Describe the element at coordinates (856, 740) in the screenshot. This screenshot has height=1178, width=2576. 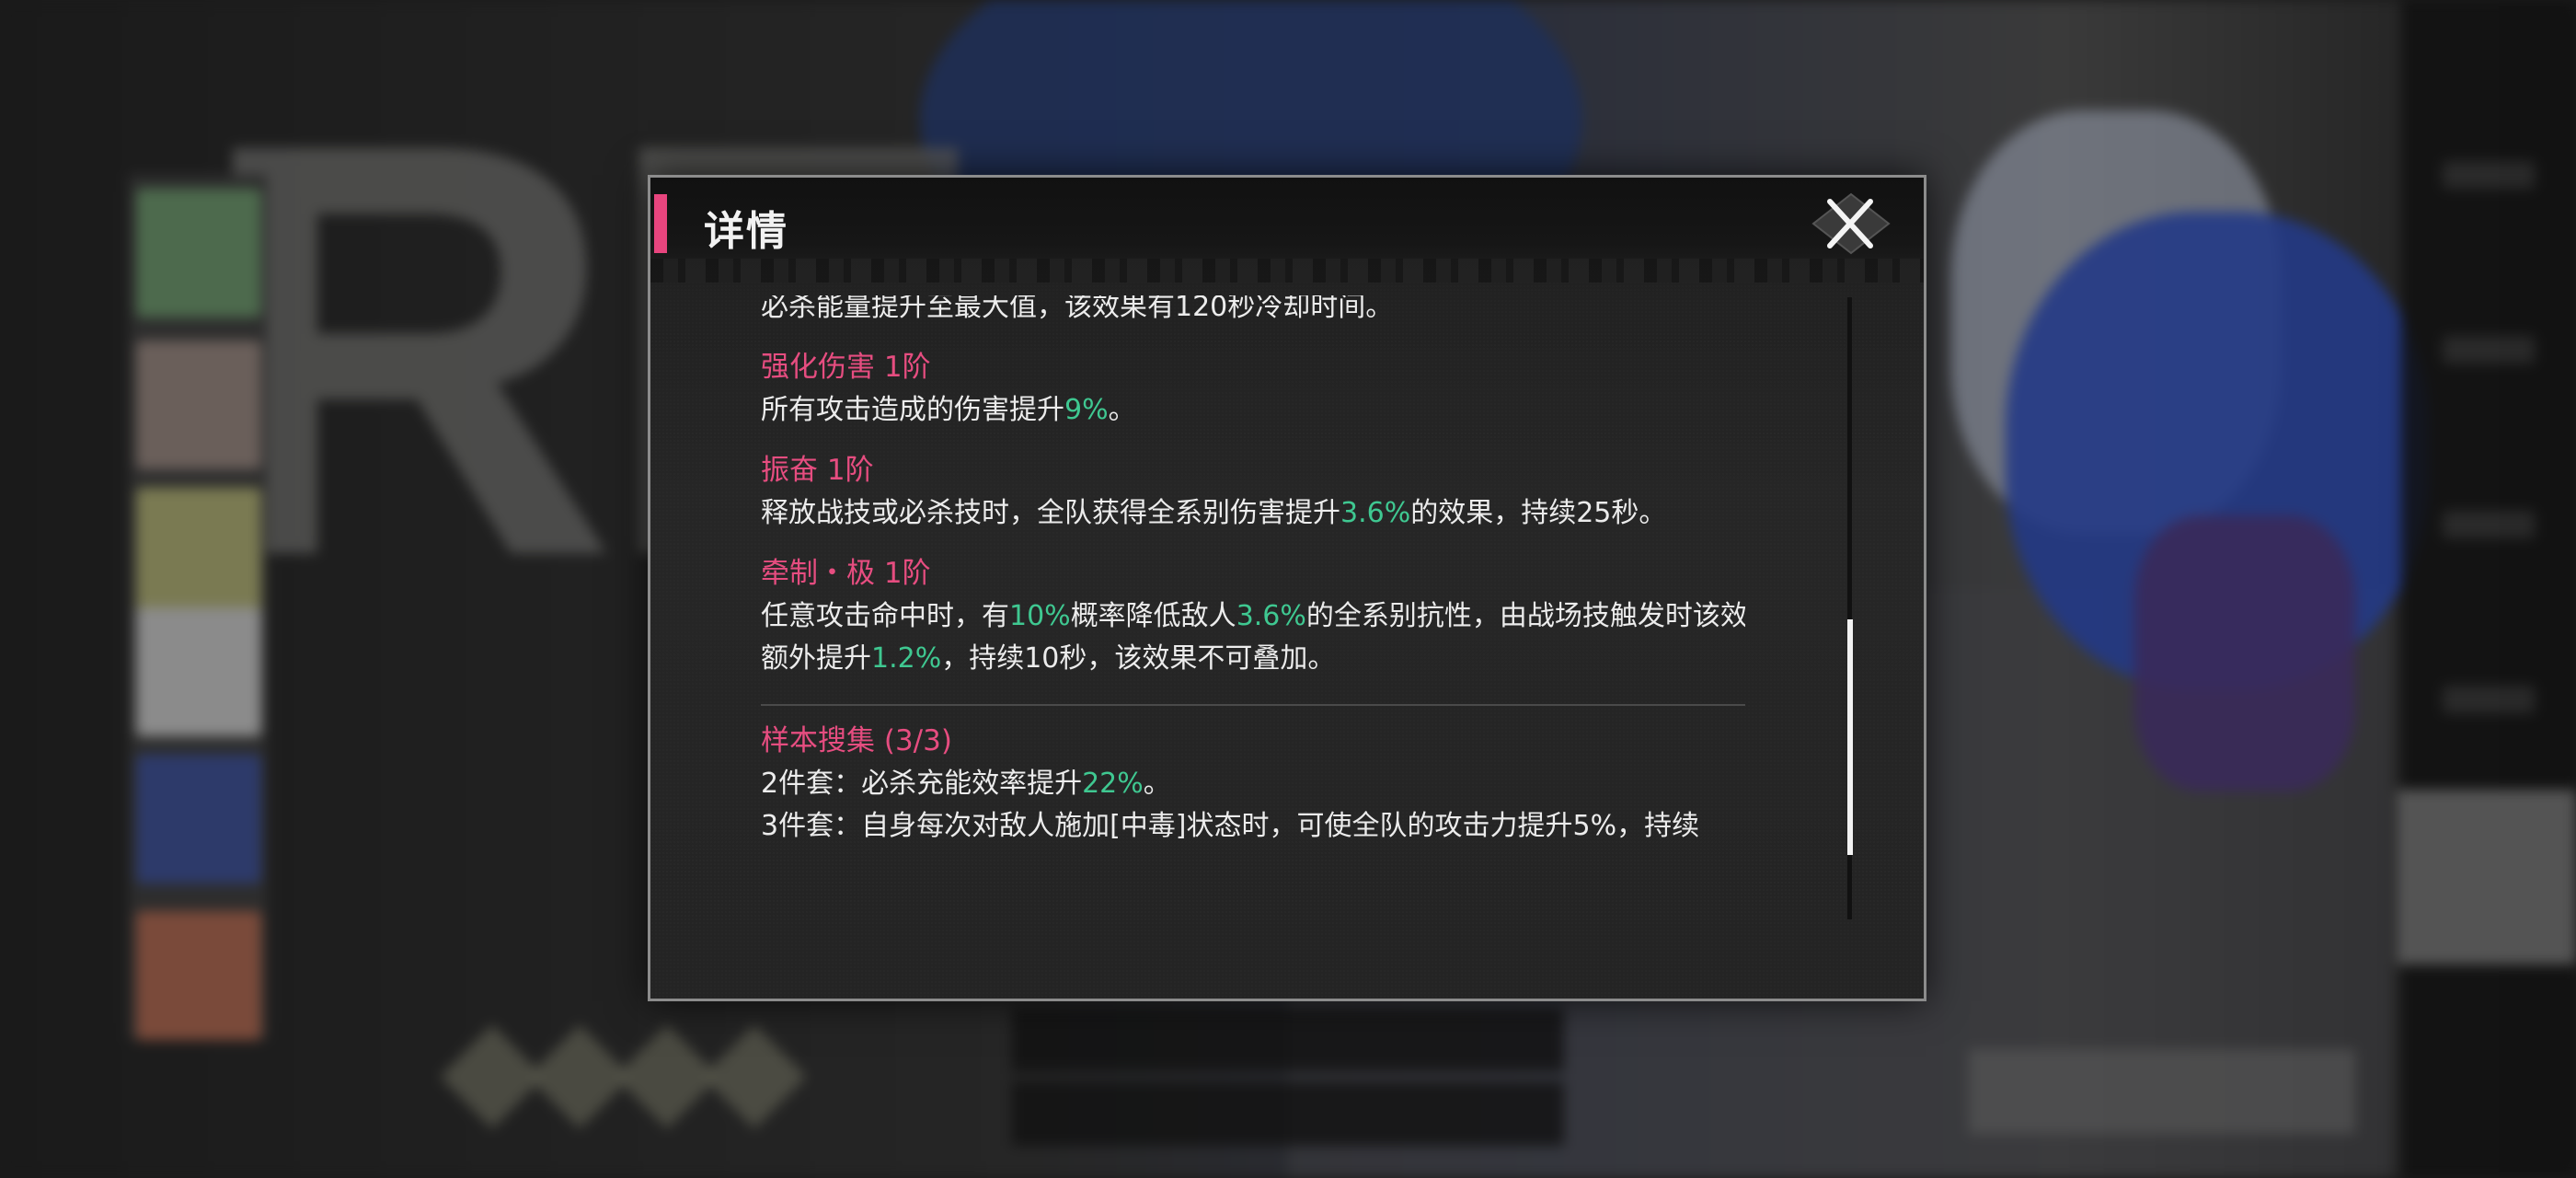
I see `set-bonus-name: 样本搜集 (3/3)` at that location.